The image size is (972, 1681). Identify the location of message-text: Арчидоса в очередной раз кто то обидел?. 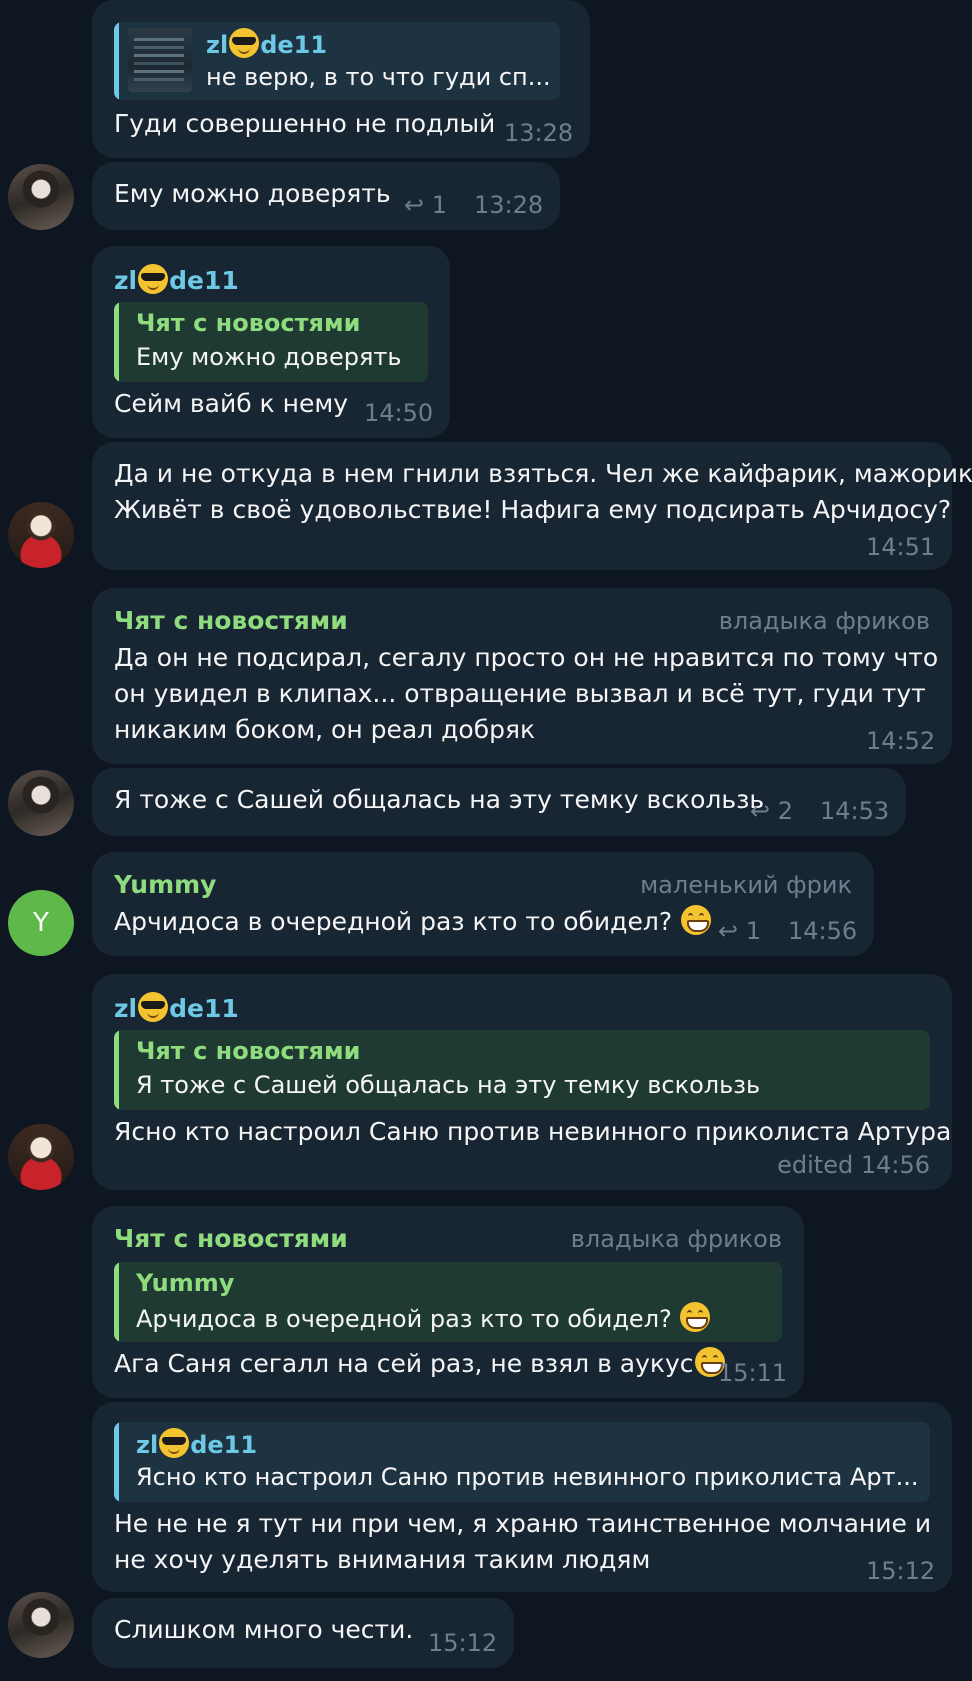
(413, 922).